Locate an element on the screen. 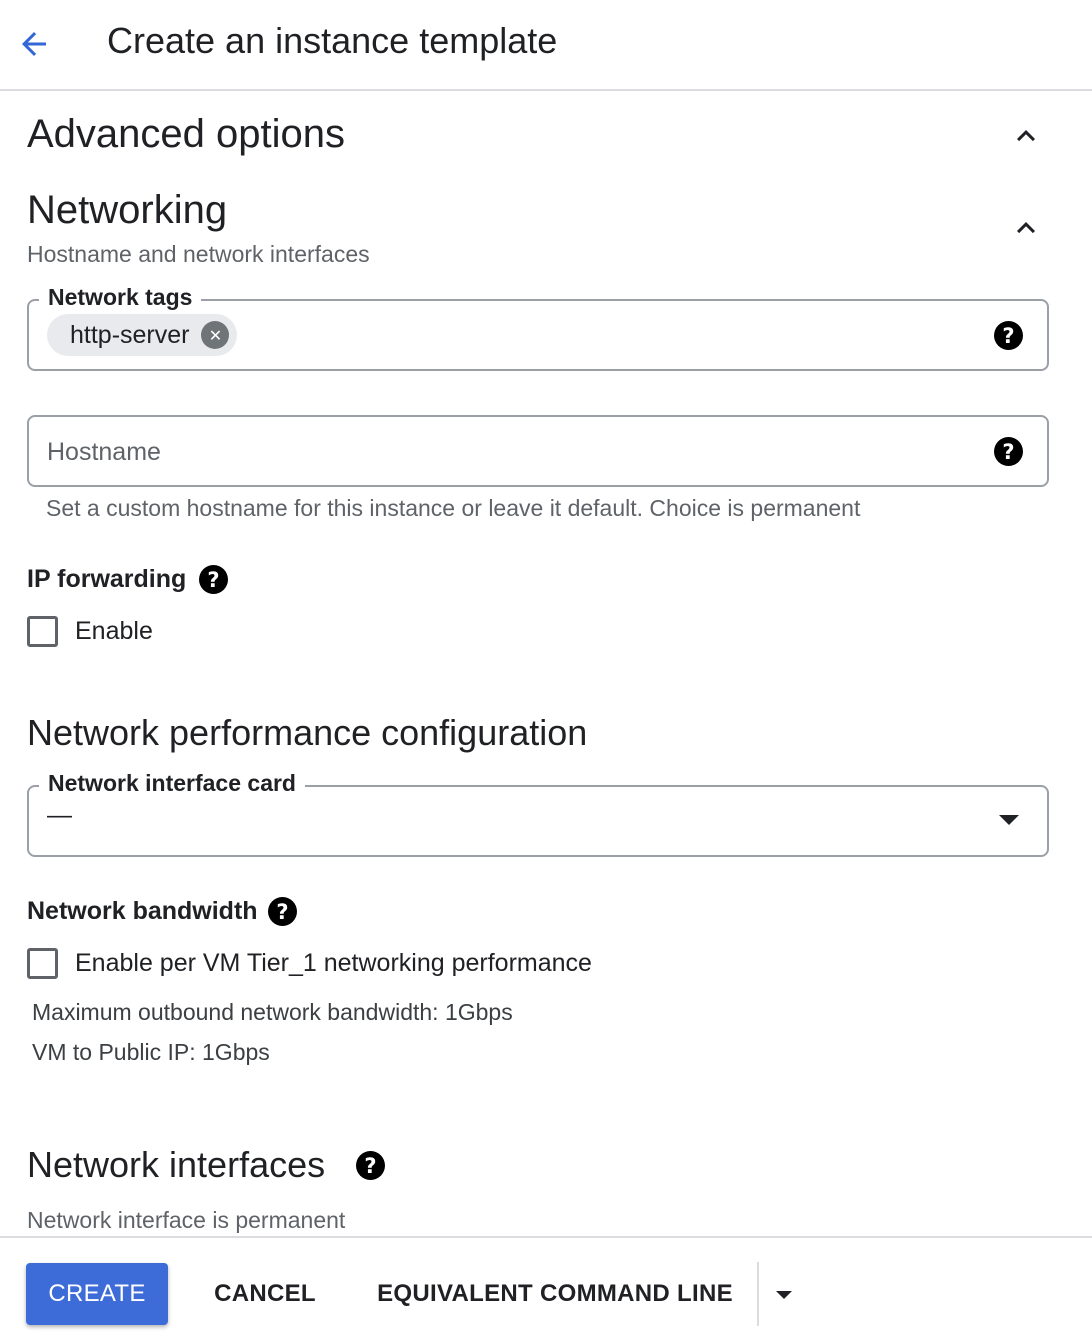 This screenshot has width=1092, height=1338. ip-forwarding-label: IP forwarding is located at coordinates (107, 579).